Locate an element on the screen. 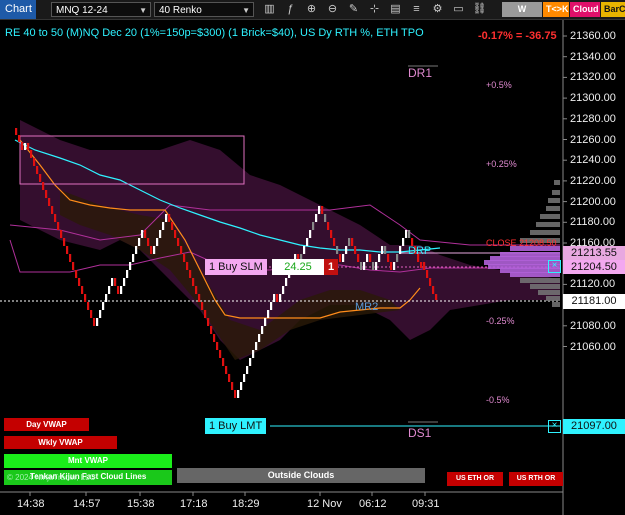 The height and width of the screenshot is (515, 625). us-eth-or-button: US ETH OR is located at coordinates (475, 479).